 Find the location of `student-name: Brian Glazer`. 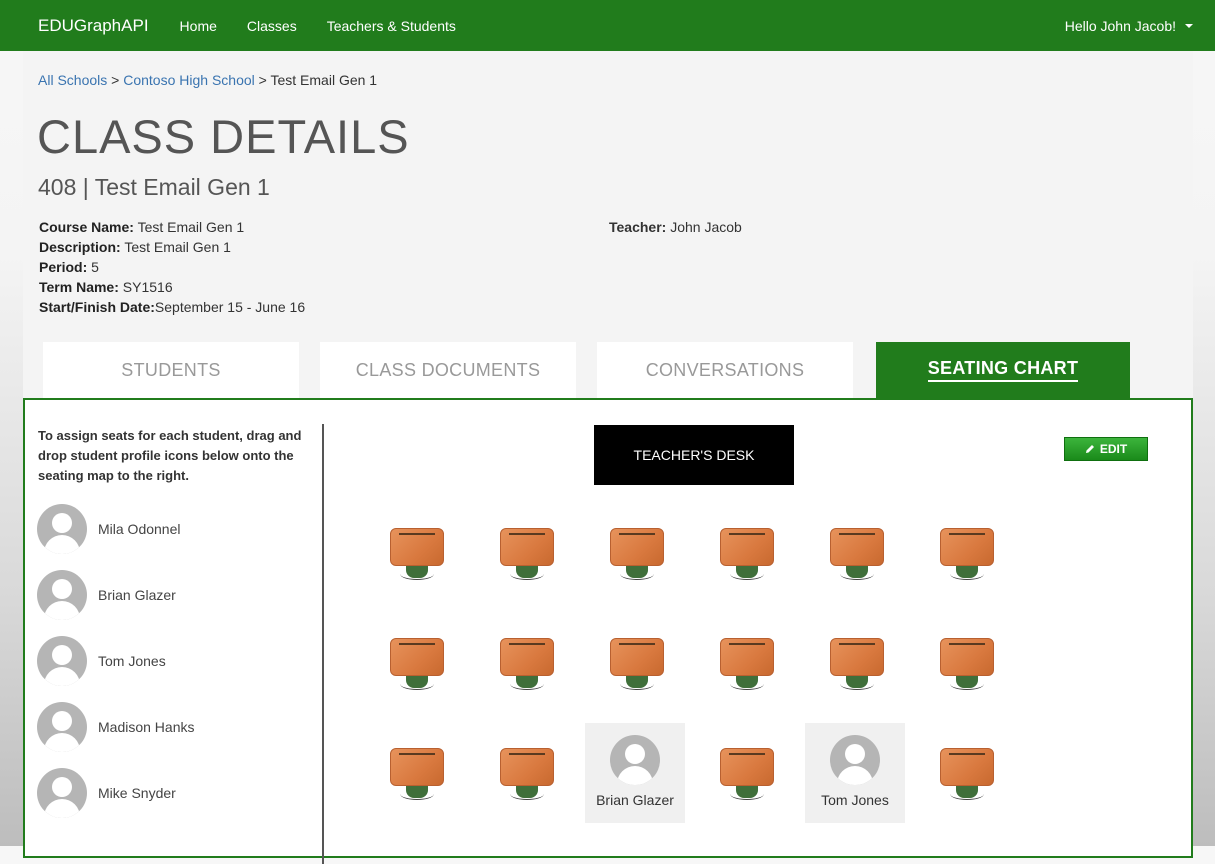

student-name: Brian Glazer is located at coordinates (137, 595).